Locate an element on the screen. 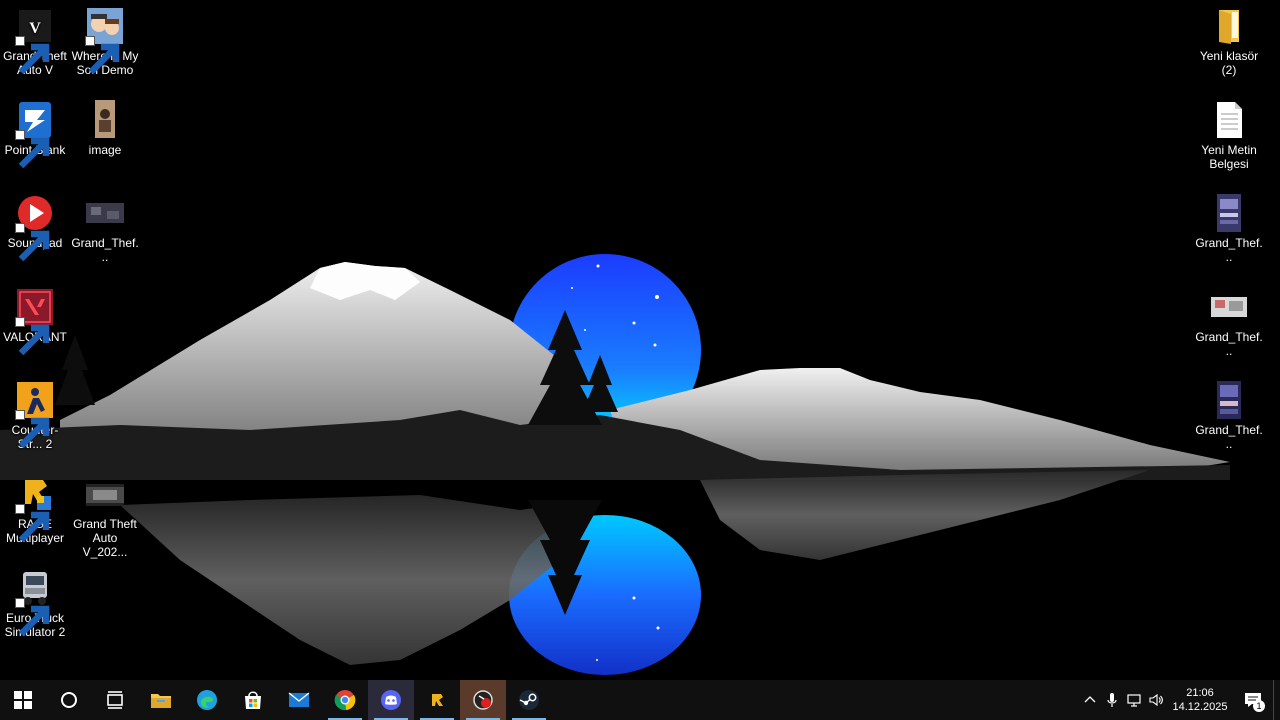  desktop-icon-where-is-my-son: Where is My Son Demo is located at coordinates (105, 41).